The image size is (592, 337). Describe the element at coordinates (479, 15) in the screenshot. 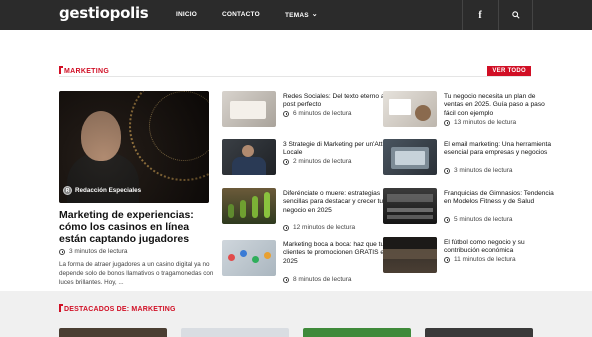

I see `facebook-icon: f` at that location.